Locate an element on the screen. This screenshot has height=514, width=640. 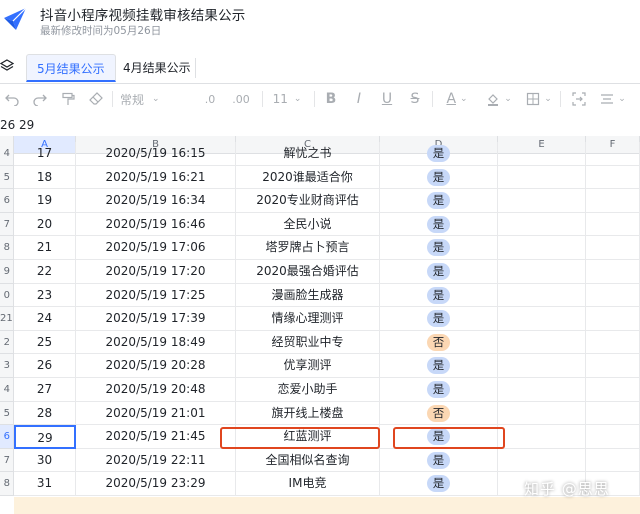
cell-a: 28 is located at coordinates (45, 413).